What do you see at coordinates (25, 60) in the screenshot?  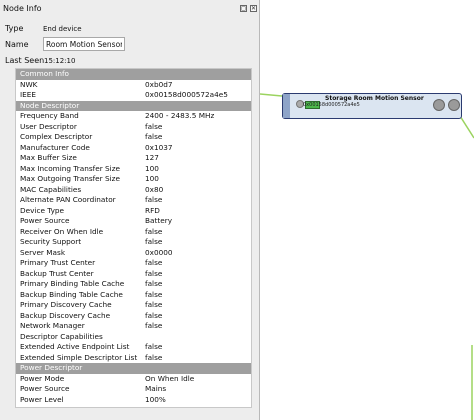 I see `last-seen-label: Last Seen` at bounding box center [25, 60].